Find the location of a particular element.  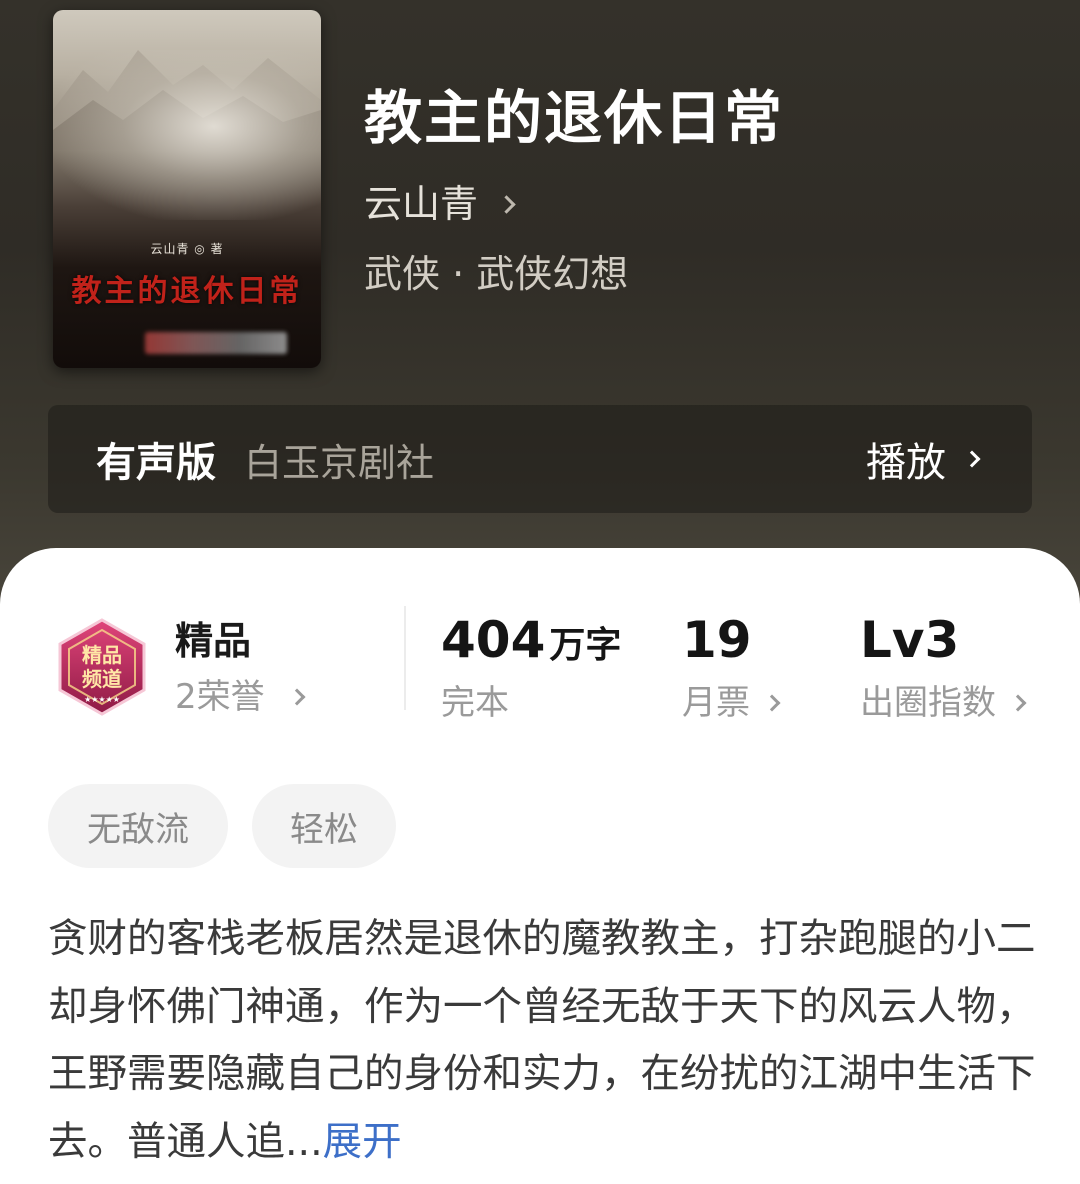

audio-studio-name: 白玉京剧社 is located at coordinates (339, 462).